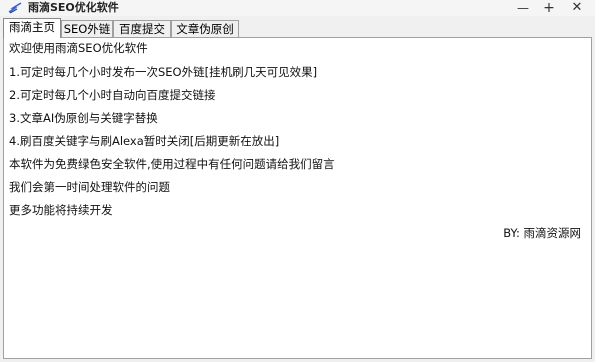 The width and height of the screenshot is (595, 362). Describe the element at coordinates (163, 72) in the screenshot. I see `feature-line-1: 1.可定时每几个小时发布一次SEO外链[挂机刷几天可见效果]` at that location.